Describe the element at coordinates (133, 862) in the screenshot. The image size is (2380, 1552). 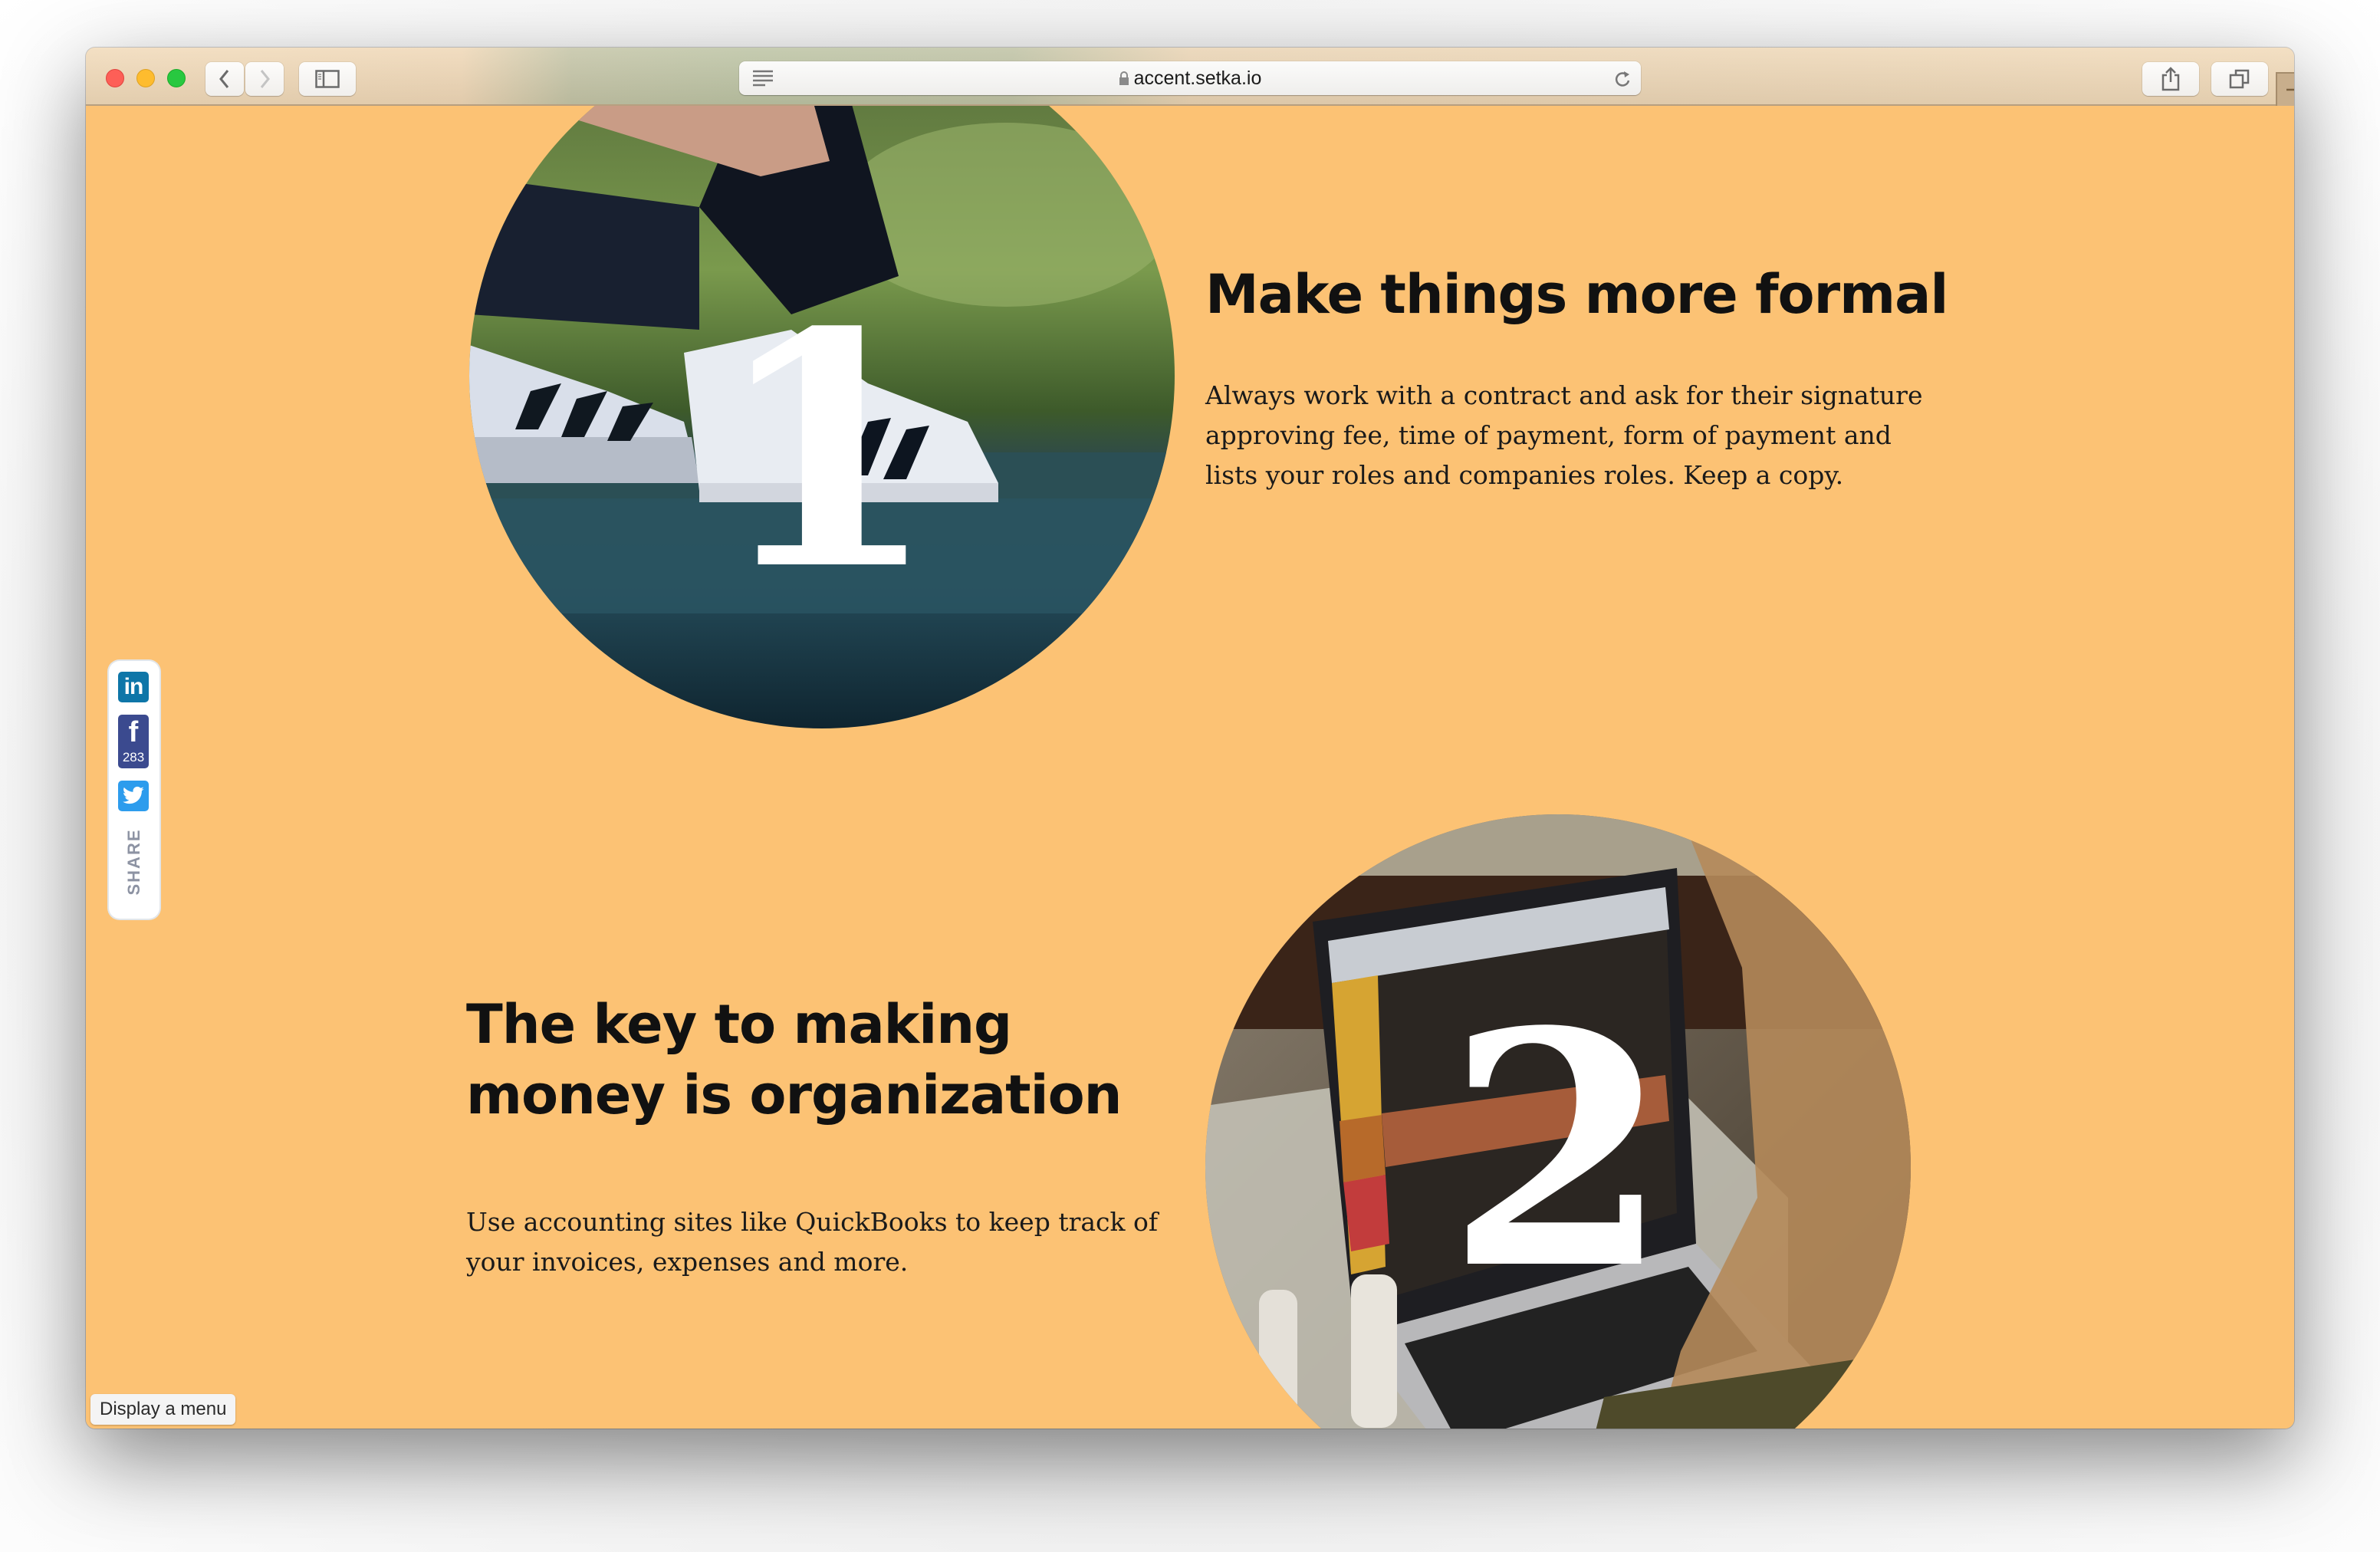
I see `share-label: SHARE` at that location.